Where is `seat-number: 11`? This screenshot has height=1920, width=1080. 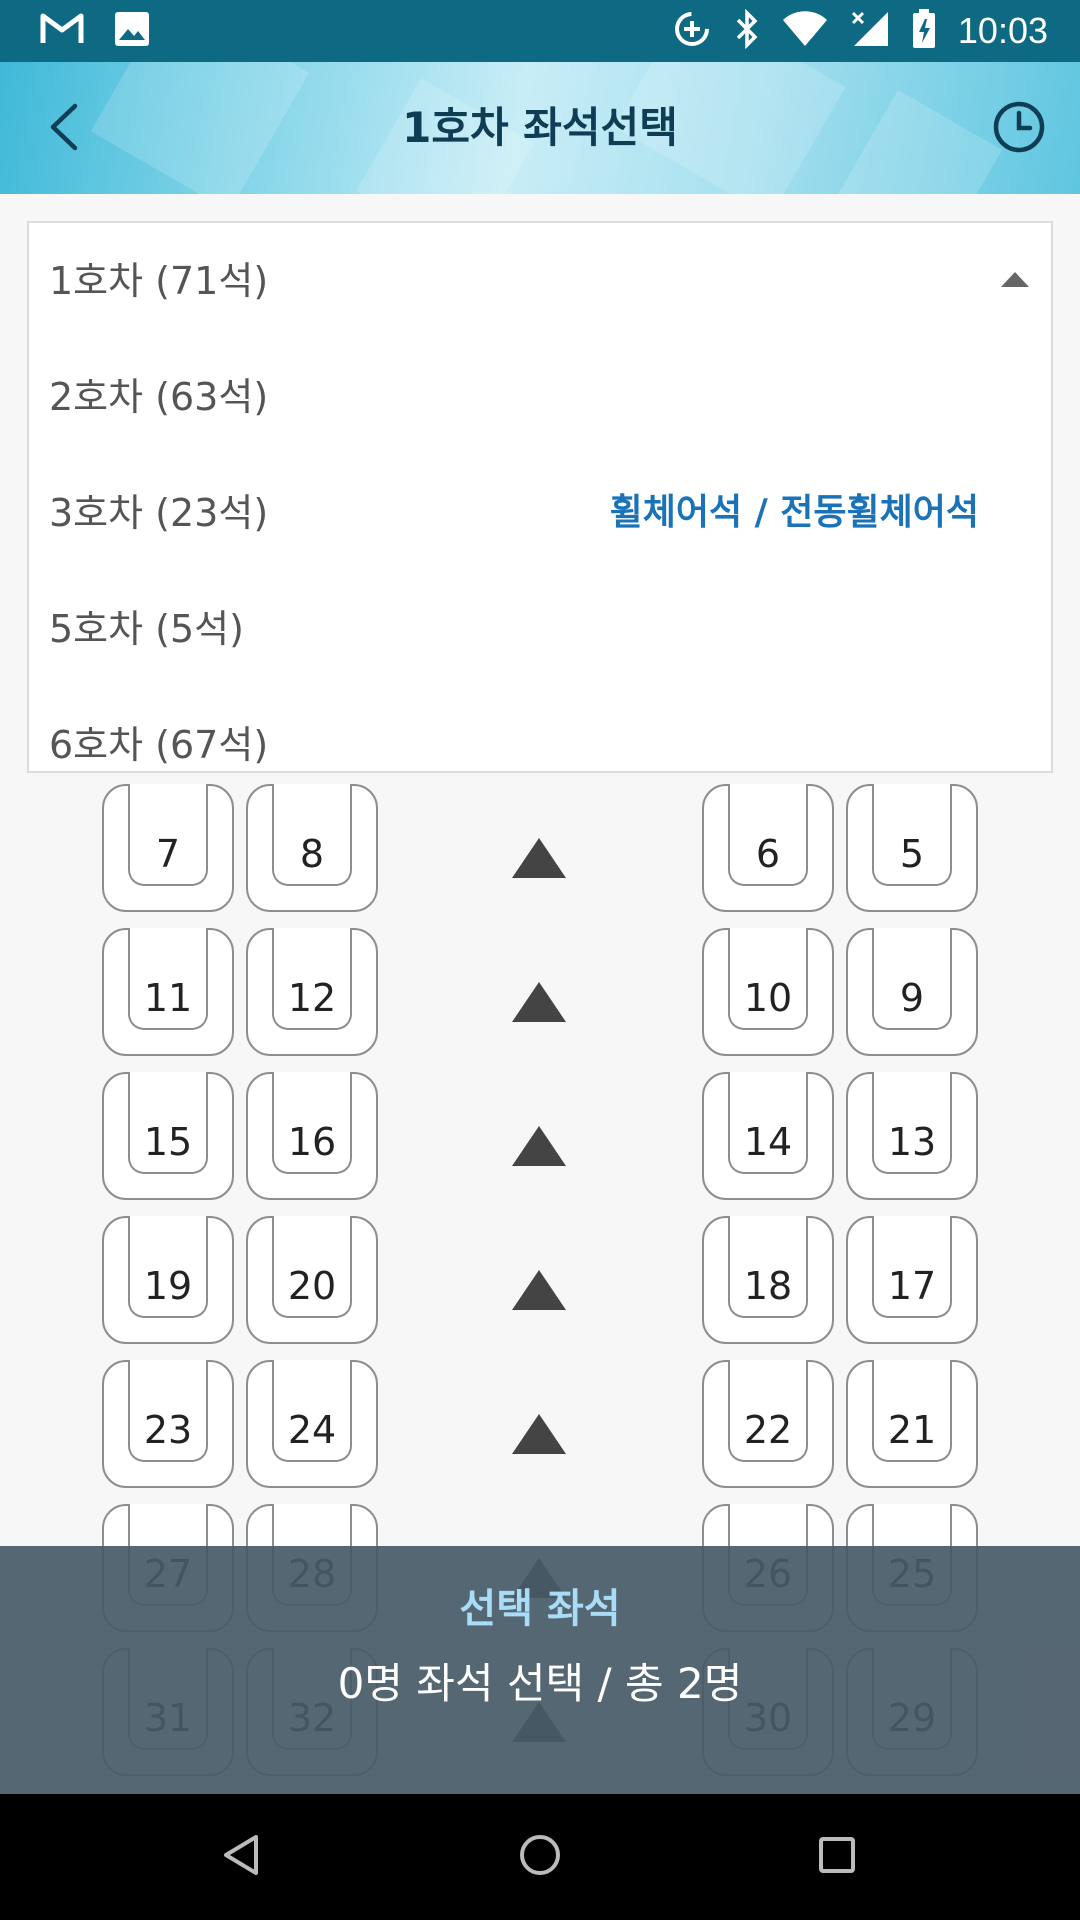 seat-number: 11 is located at coordinates (168, 998).